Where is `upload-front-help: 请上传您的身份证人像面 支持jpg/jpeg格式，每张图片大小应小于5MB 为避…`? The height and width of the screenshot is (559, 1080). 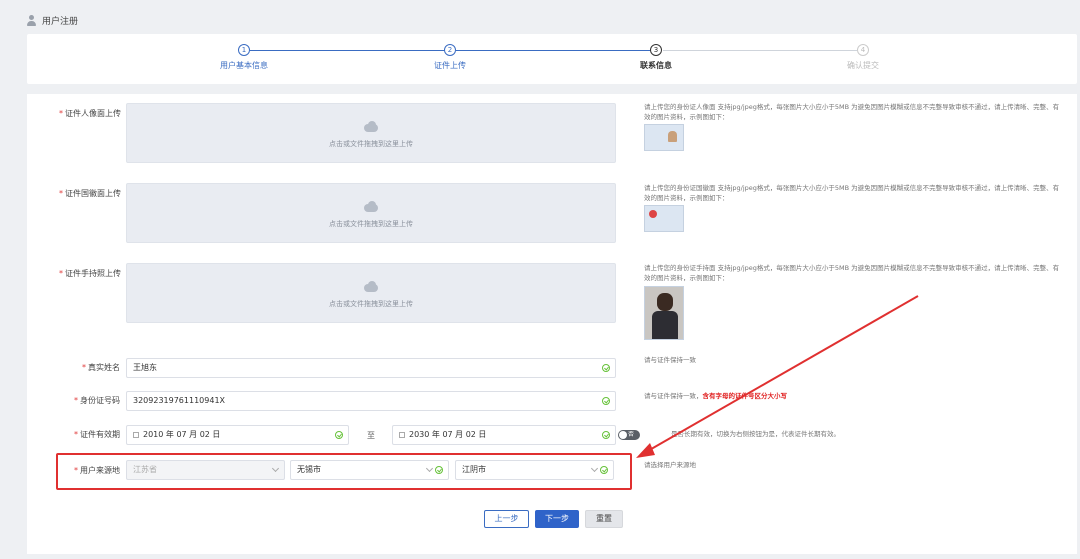
upload-front-help: 请上传您的身份证人像面 支持jpg/jpeg格式，每张图片大小应小于5MB 为避… is located at coordinates (852, 112).